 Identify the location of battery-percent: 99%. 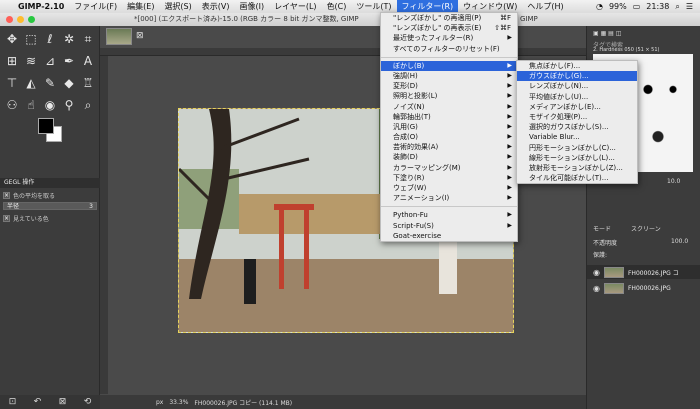
(617, 6).